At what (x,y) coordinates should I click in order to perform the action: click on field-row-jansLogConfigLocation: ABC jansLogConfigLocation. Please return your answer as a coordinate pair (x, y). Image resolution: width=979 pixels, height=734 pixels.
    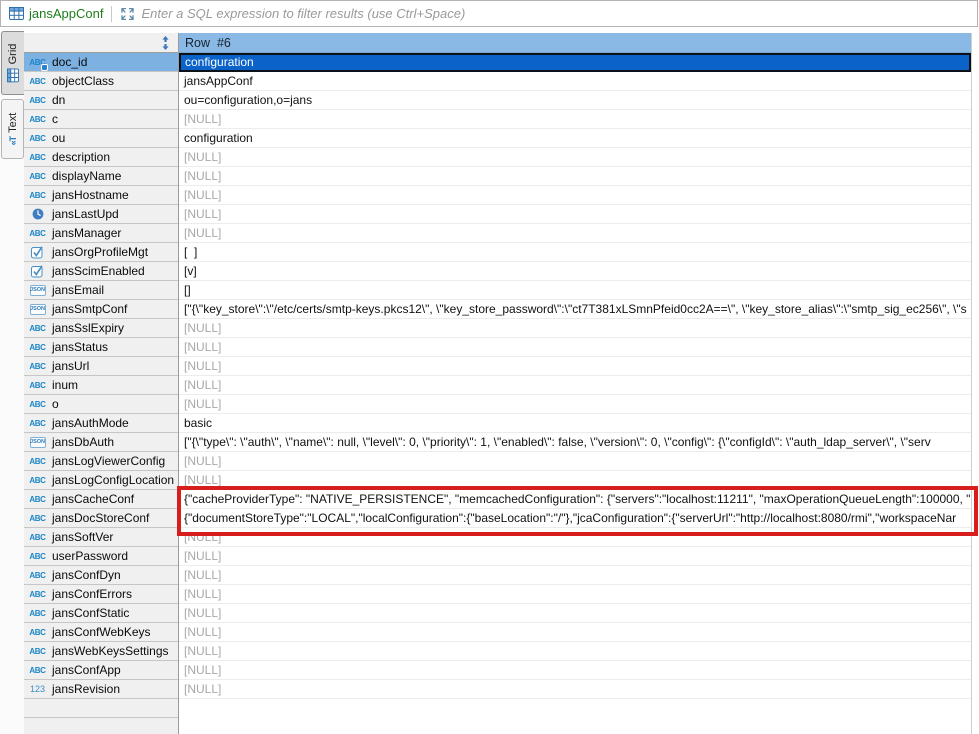
    Looking at the image, I should click on (101, 480).